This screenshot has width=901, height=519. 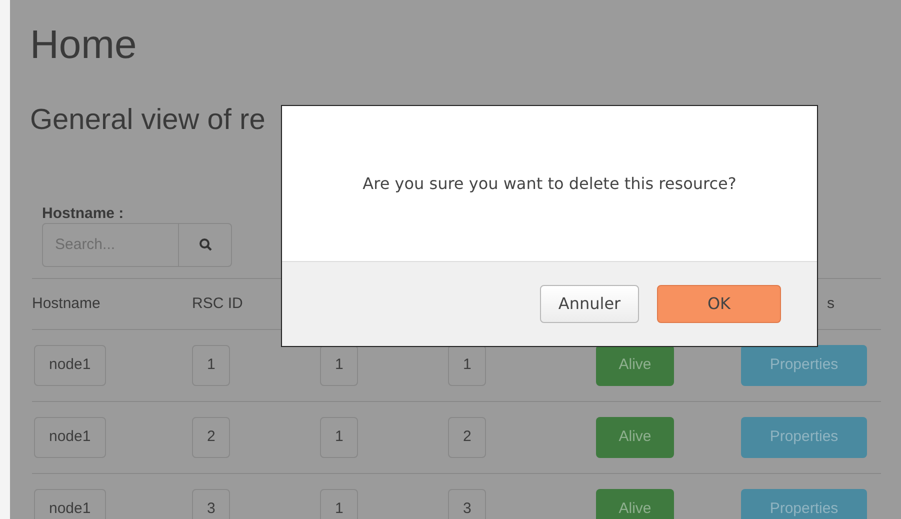 What do you see at coordinates (589, 304) in the screenshot?
I see `cancel-button: Annuler` at bounding box center [589, 304].